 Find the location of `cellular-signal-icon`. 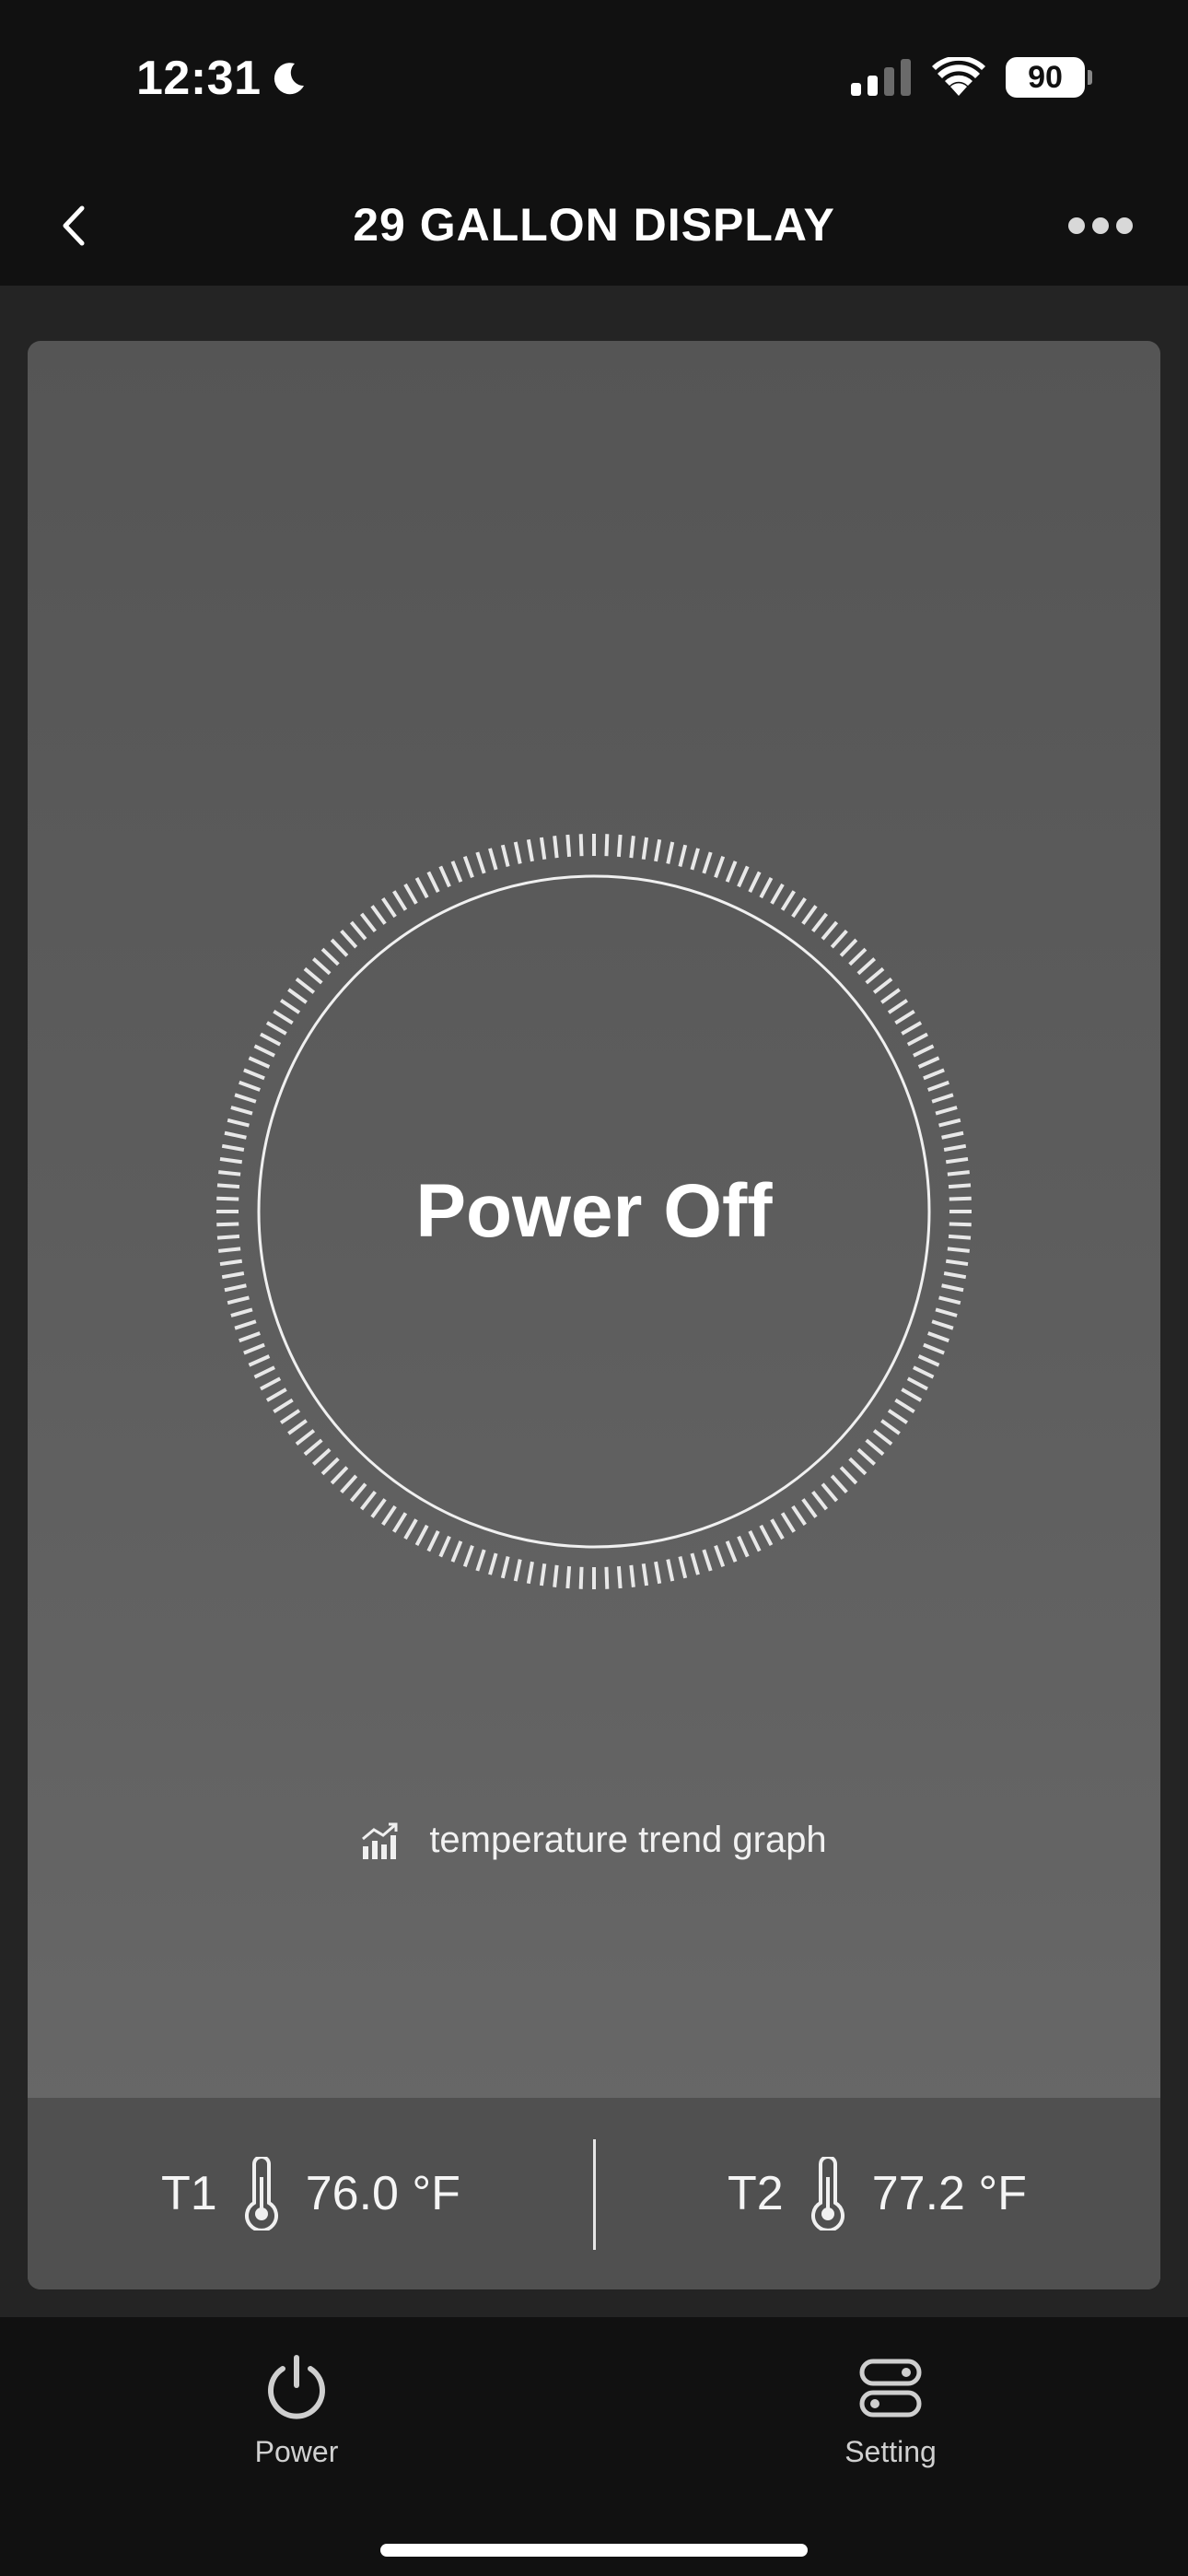

cellular-signal-icon is located at coordinates (881, 77).